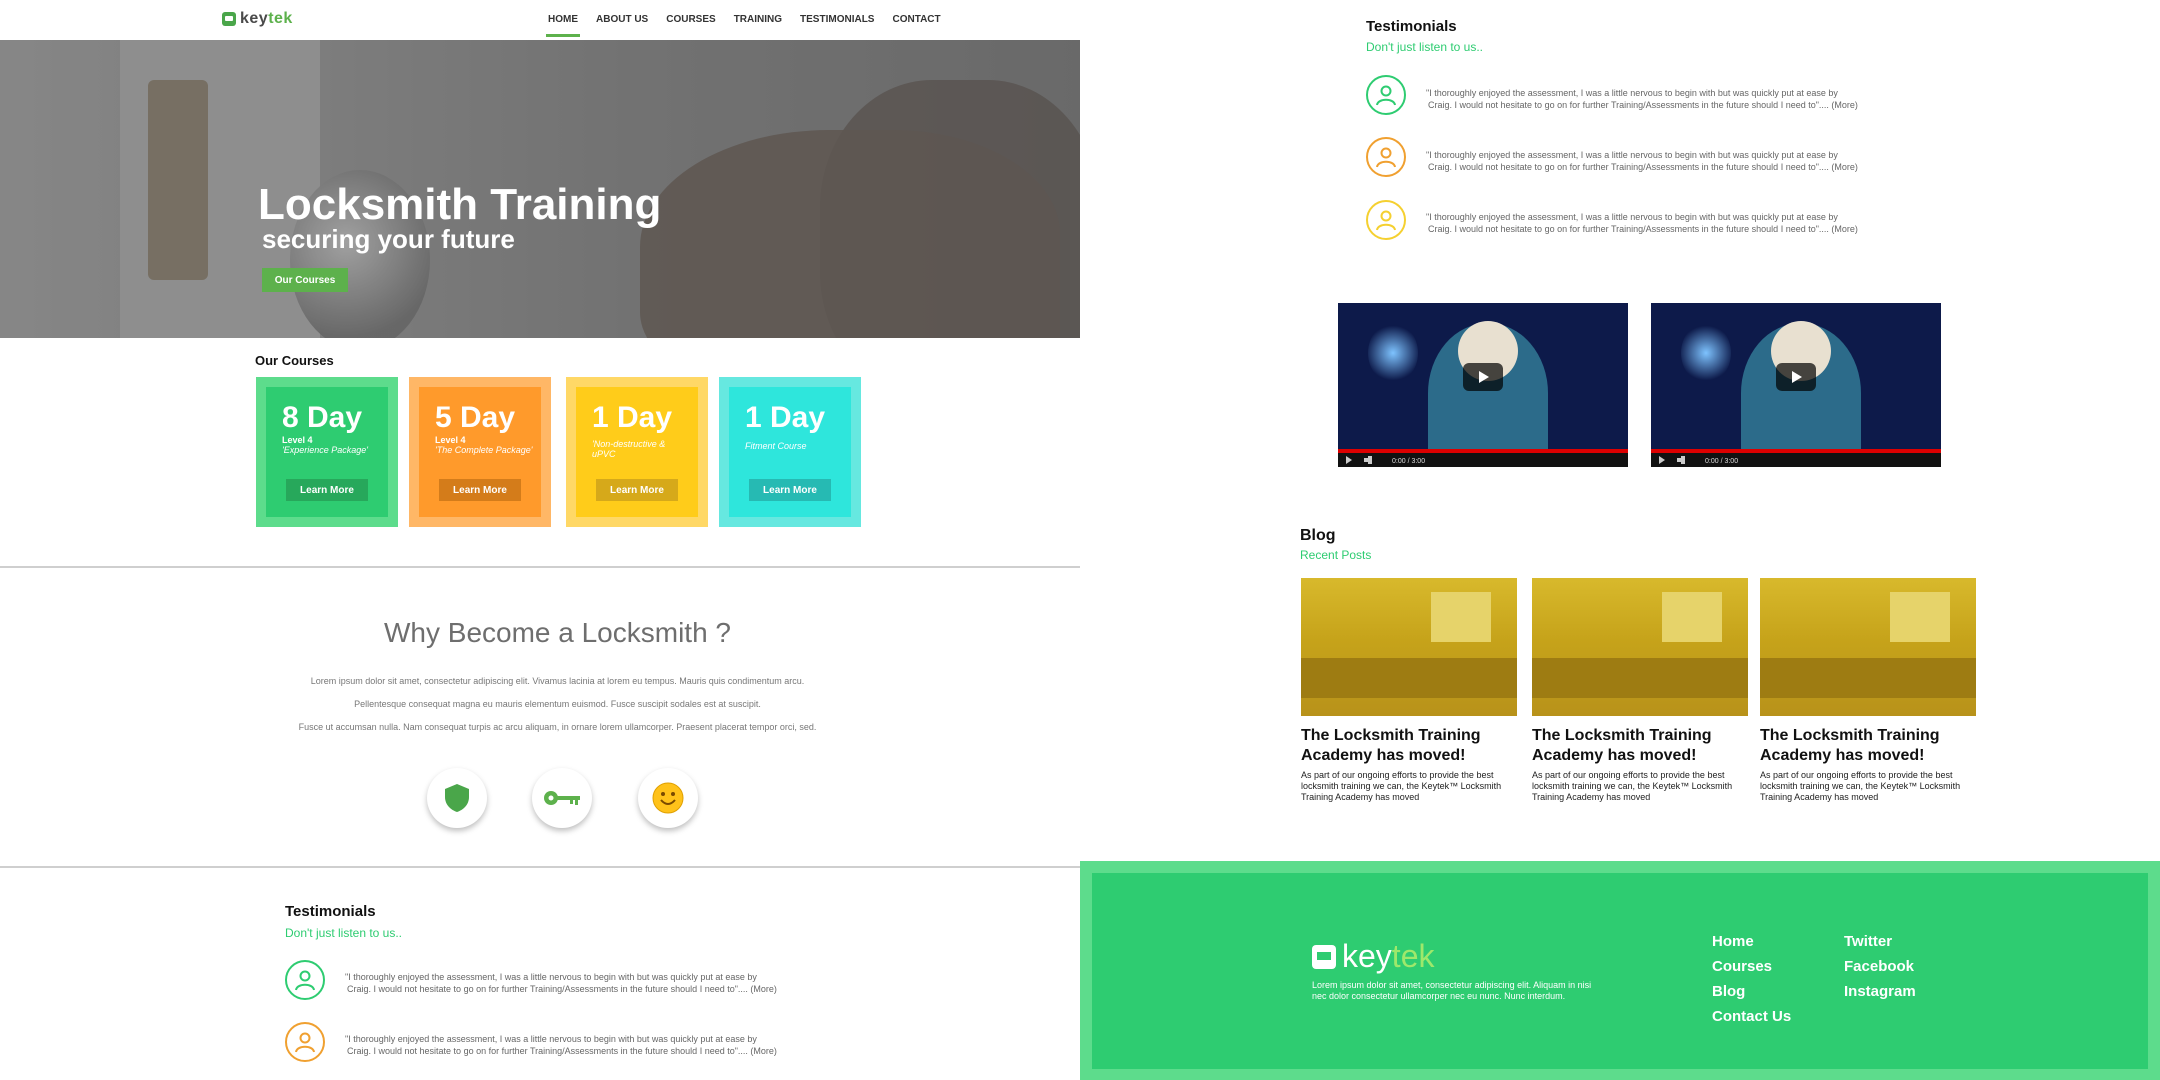  I want to click on feature-happy, so click(668, 798).